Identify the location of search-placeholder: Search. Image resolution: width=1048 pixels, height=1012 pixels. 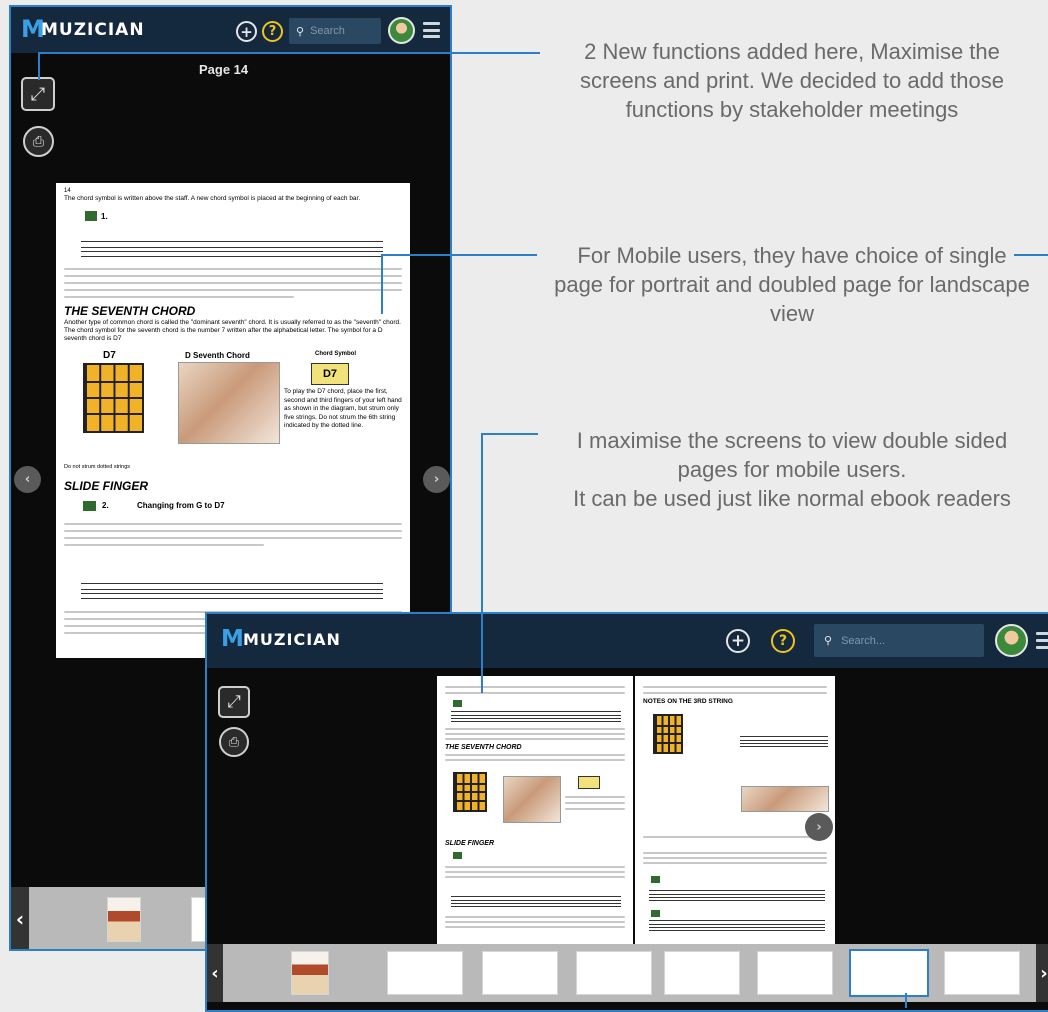
(327, 31).